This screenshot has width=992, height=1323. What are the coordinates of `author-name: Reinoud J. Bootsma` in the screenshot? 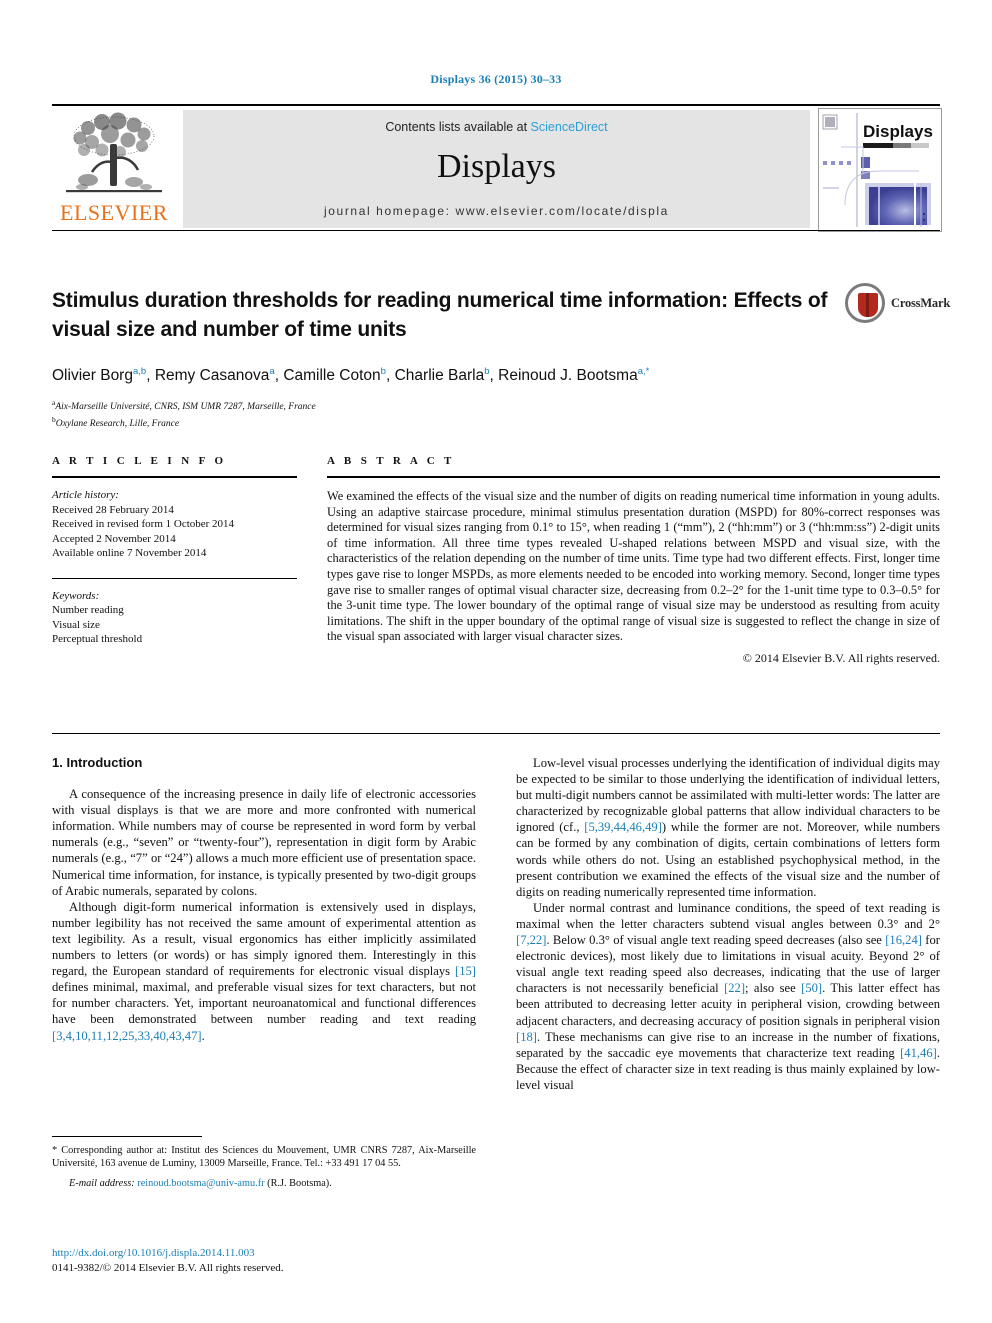 It's located at (568, 375).